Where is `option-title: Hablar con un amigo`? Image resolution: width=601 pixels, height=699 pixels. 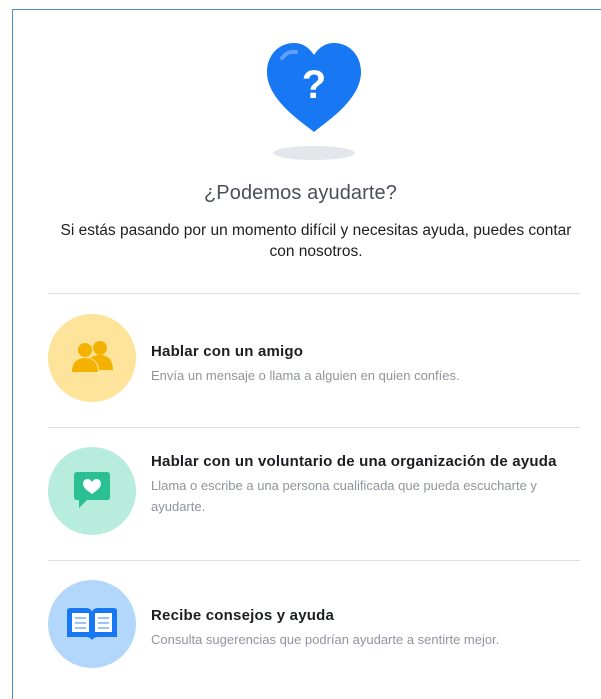 option-title: Hablar con un amigo is located at coordinates (227, 351).